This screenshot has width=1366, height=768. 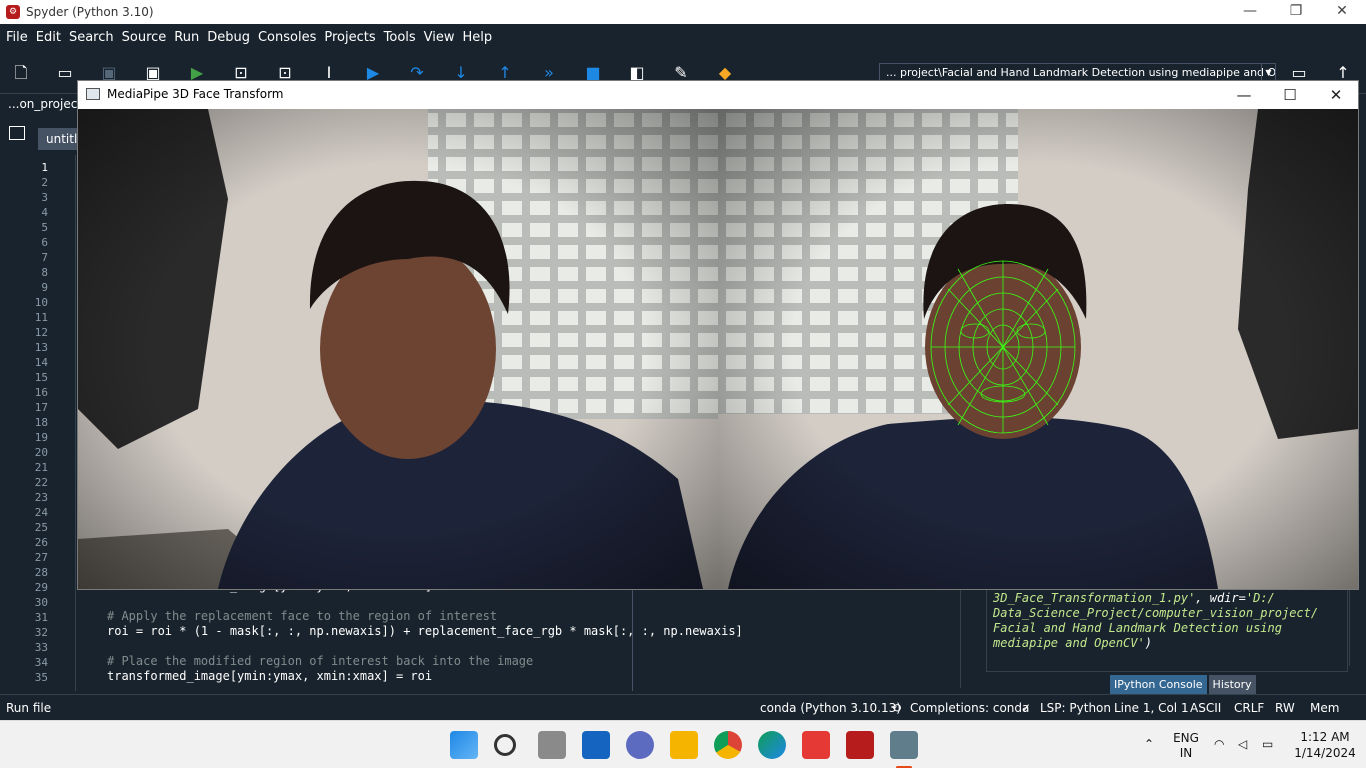 I want to click on volume-icon: ◁, so click(x=1242, y=744).